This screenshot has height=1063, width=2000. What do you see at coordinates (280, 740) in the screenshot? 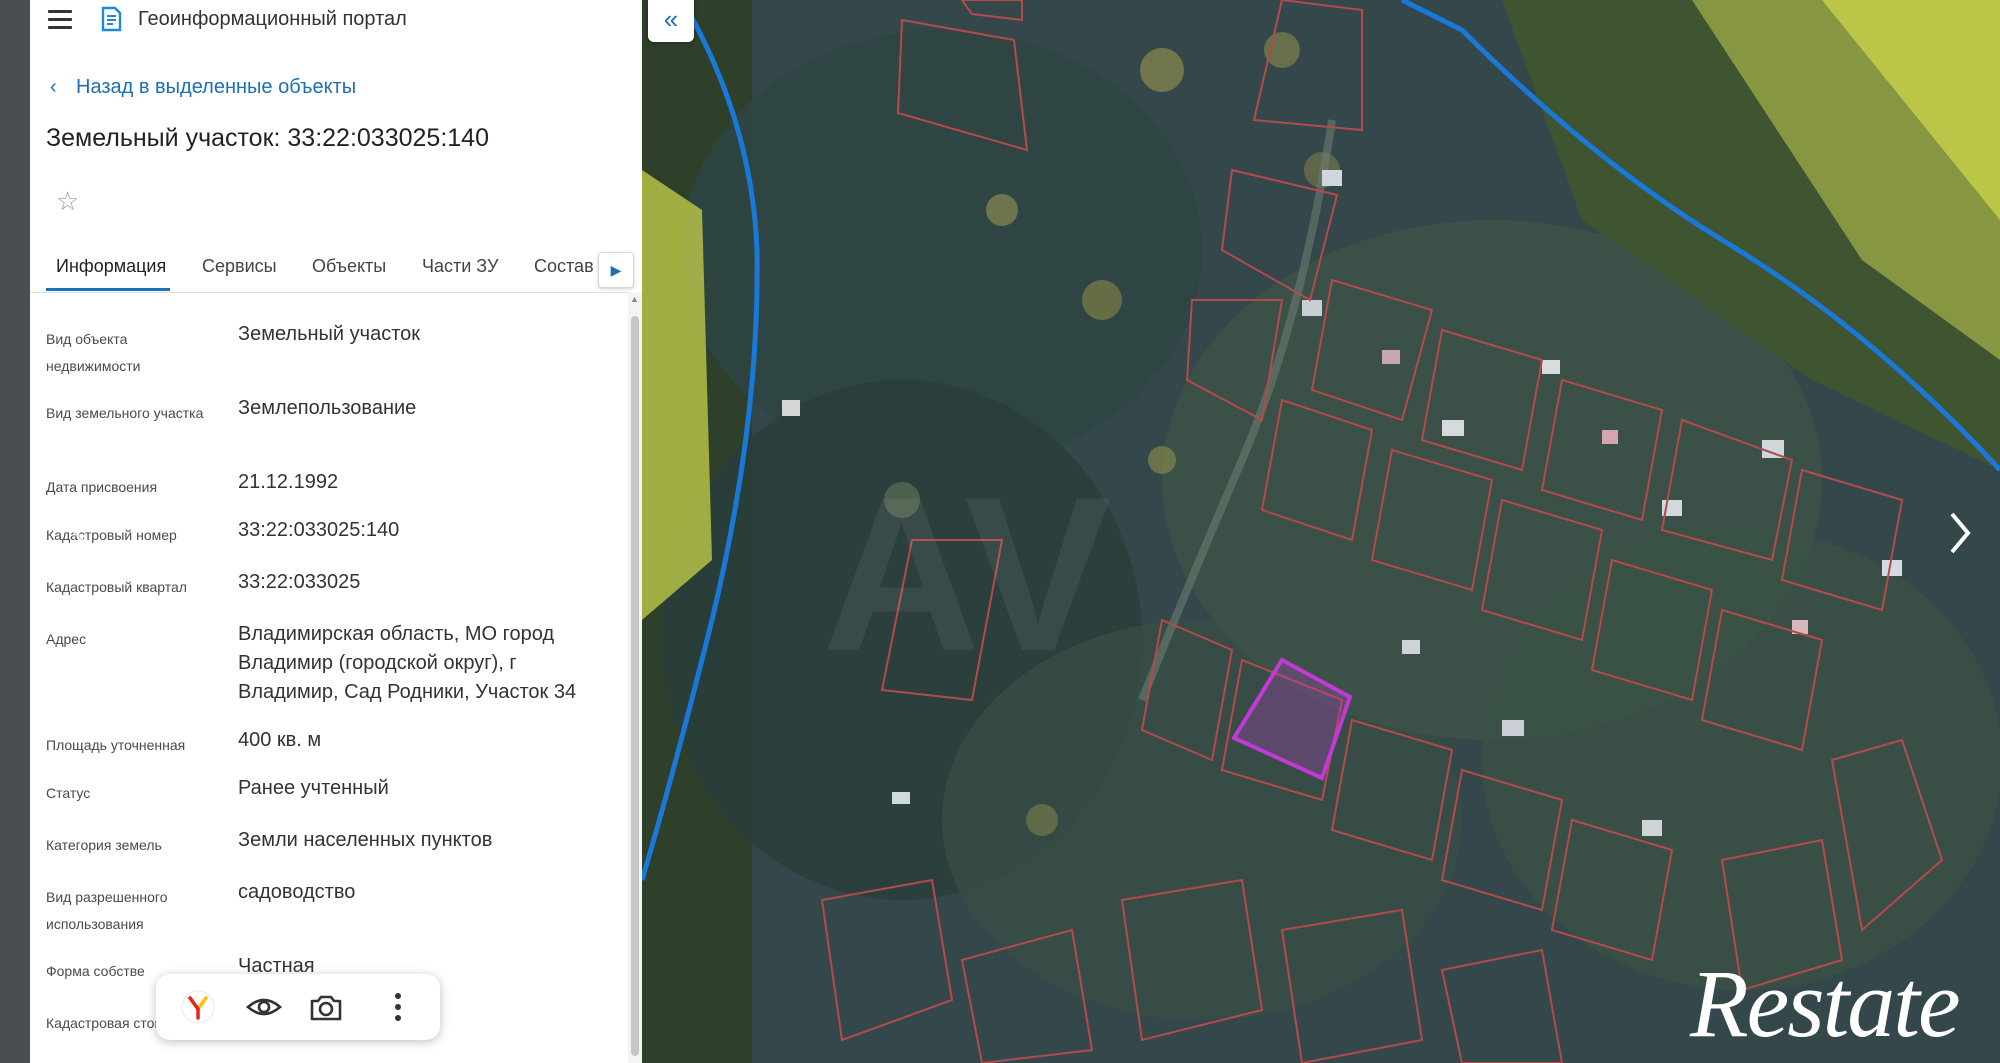
I see `property-value: 400 кв. м` at bounding box center [280, 740].